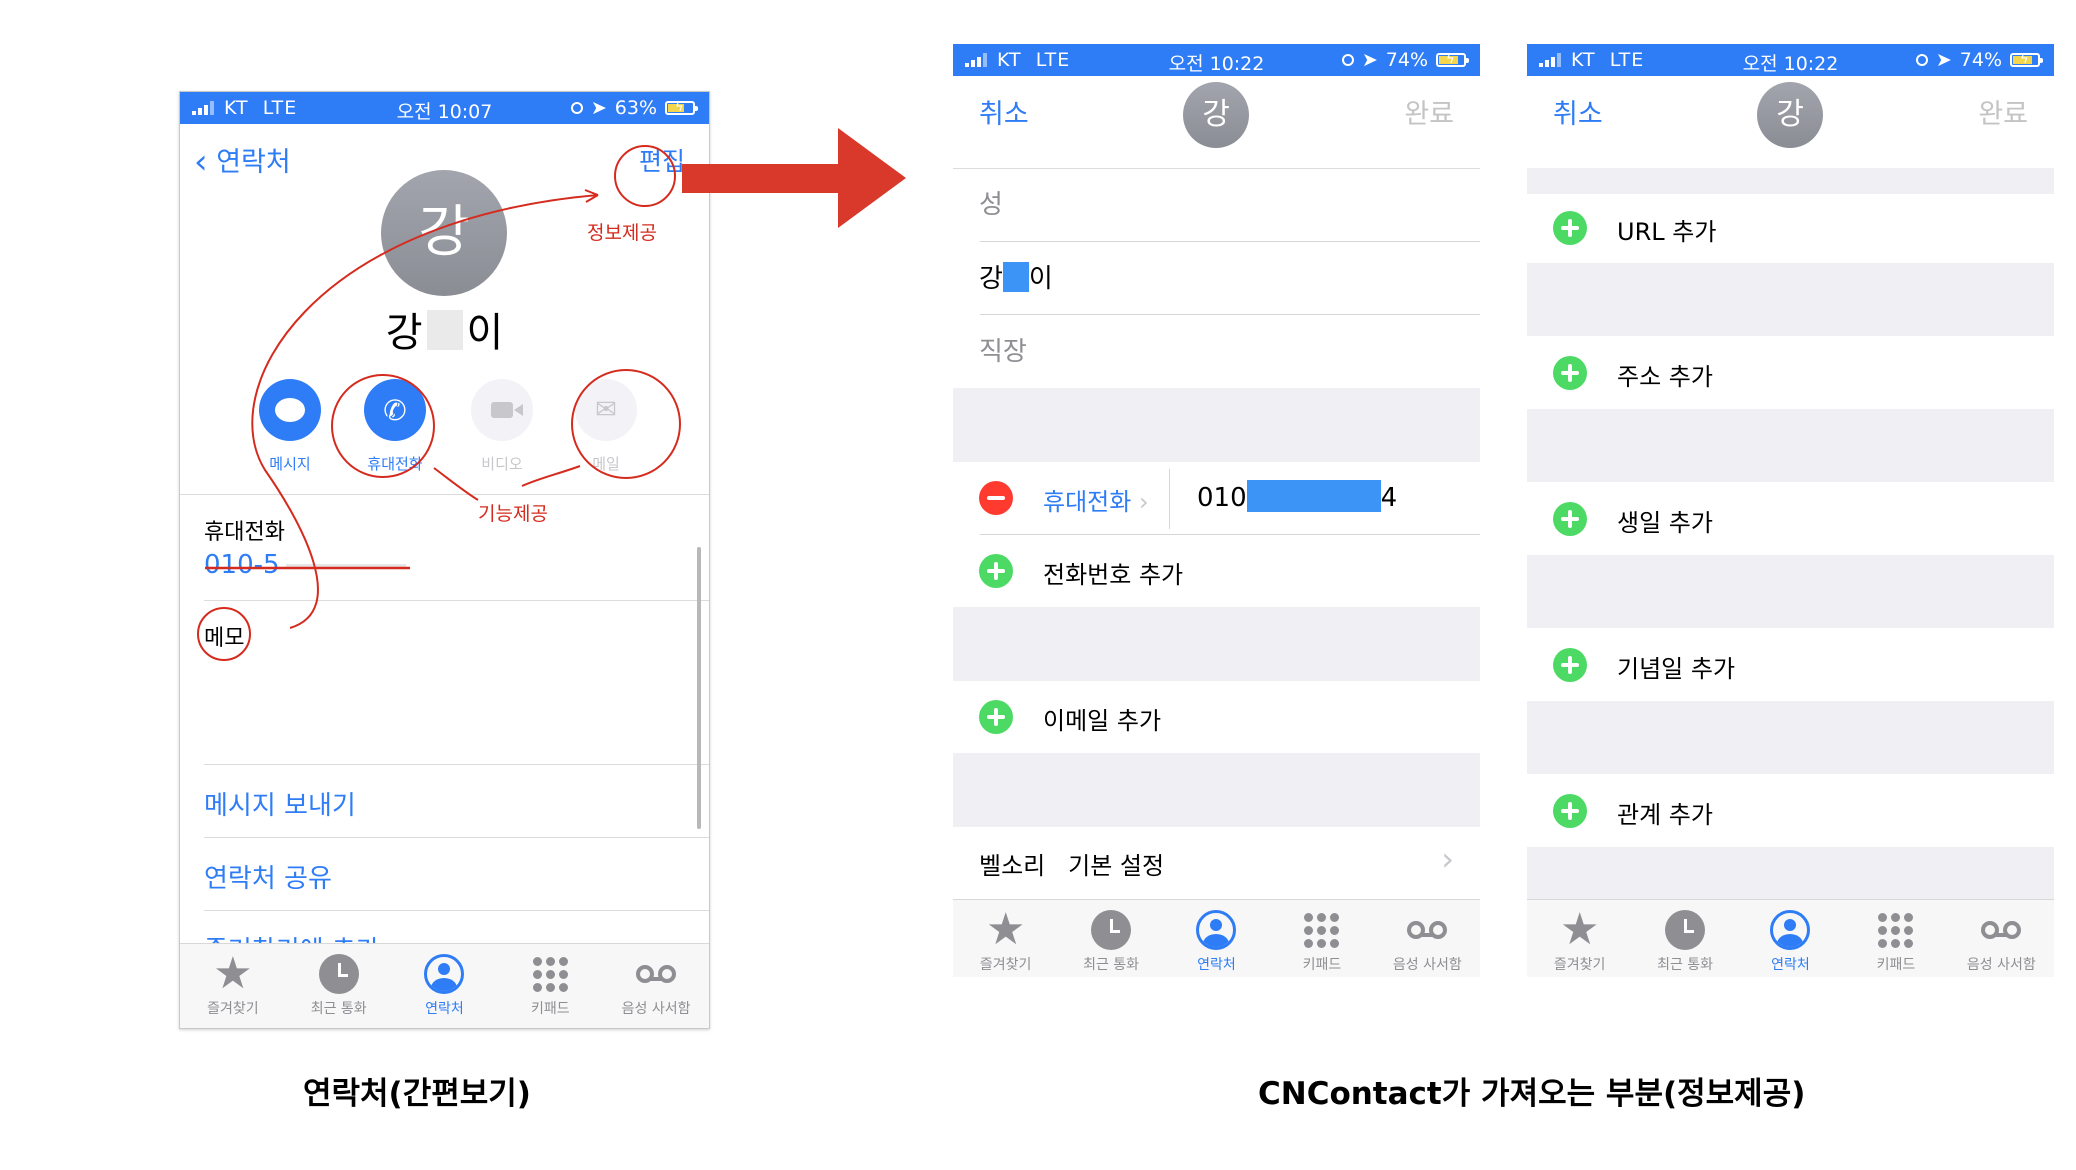 This screenshot has width=2076, height=1170. Describe the element at coordinates (1113, 572) in the screenshot. I see `add-phone-label: 전화번호 추가` at that location.